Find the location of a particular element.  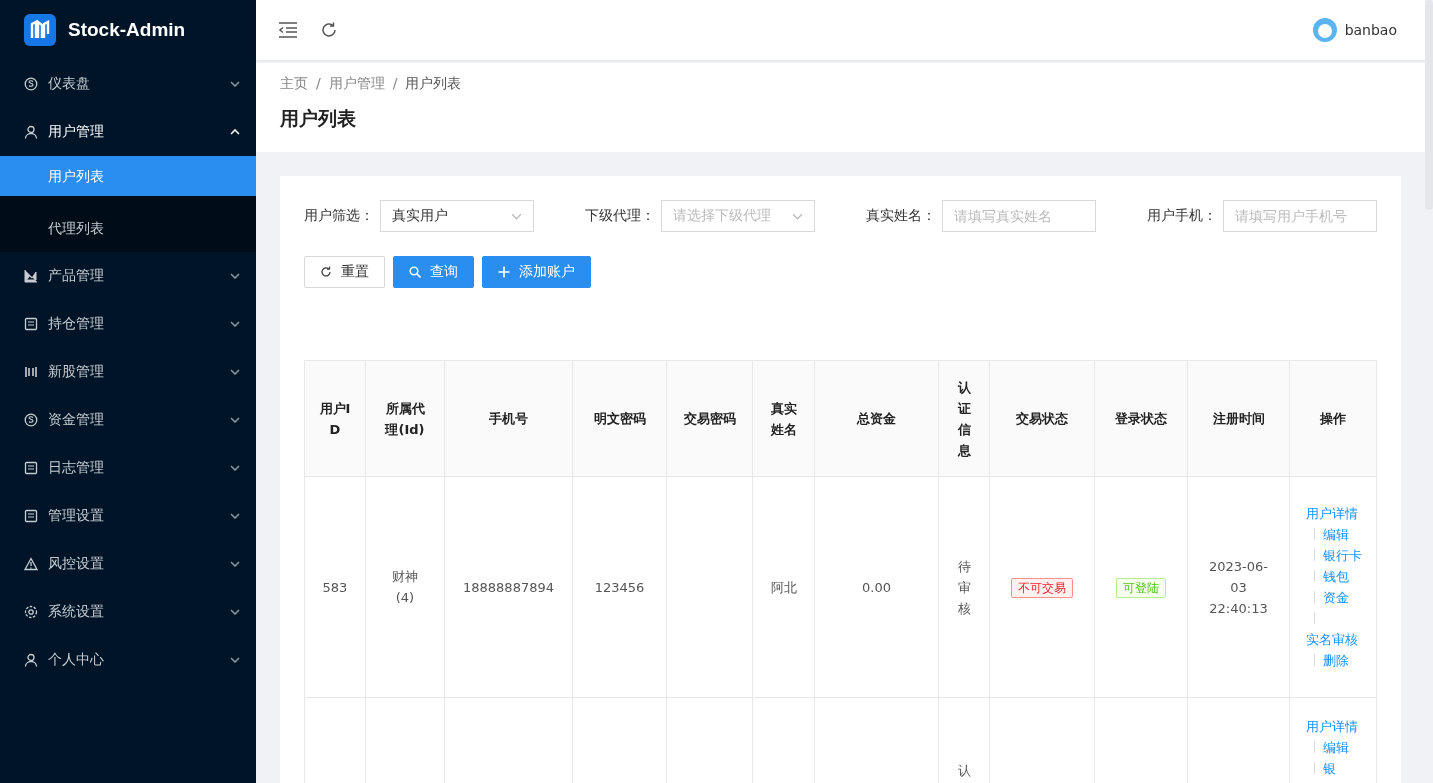

menu-item: 仪表盘 is located at coordinates (128, 84).